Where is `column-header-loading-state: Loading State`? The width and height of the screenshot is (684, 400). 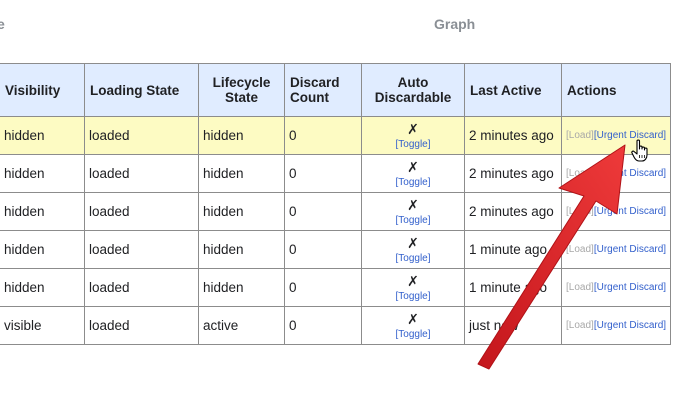
column-header-loading-state: Loading State is located at coordinates (141, 90).